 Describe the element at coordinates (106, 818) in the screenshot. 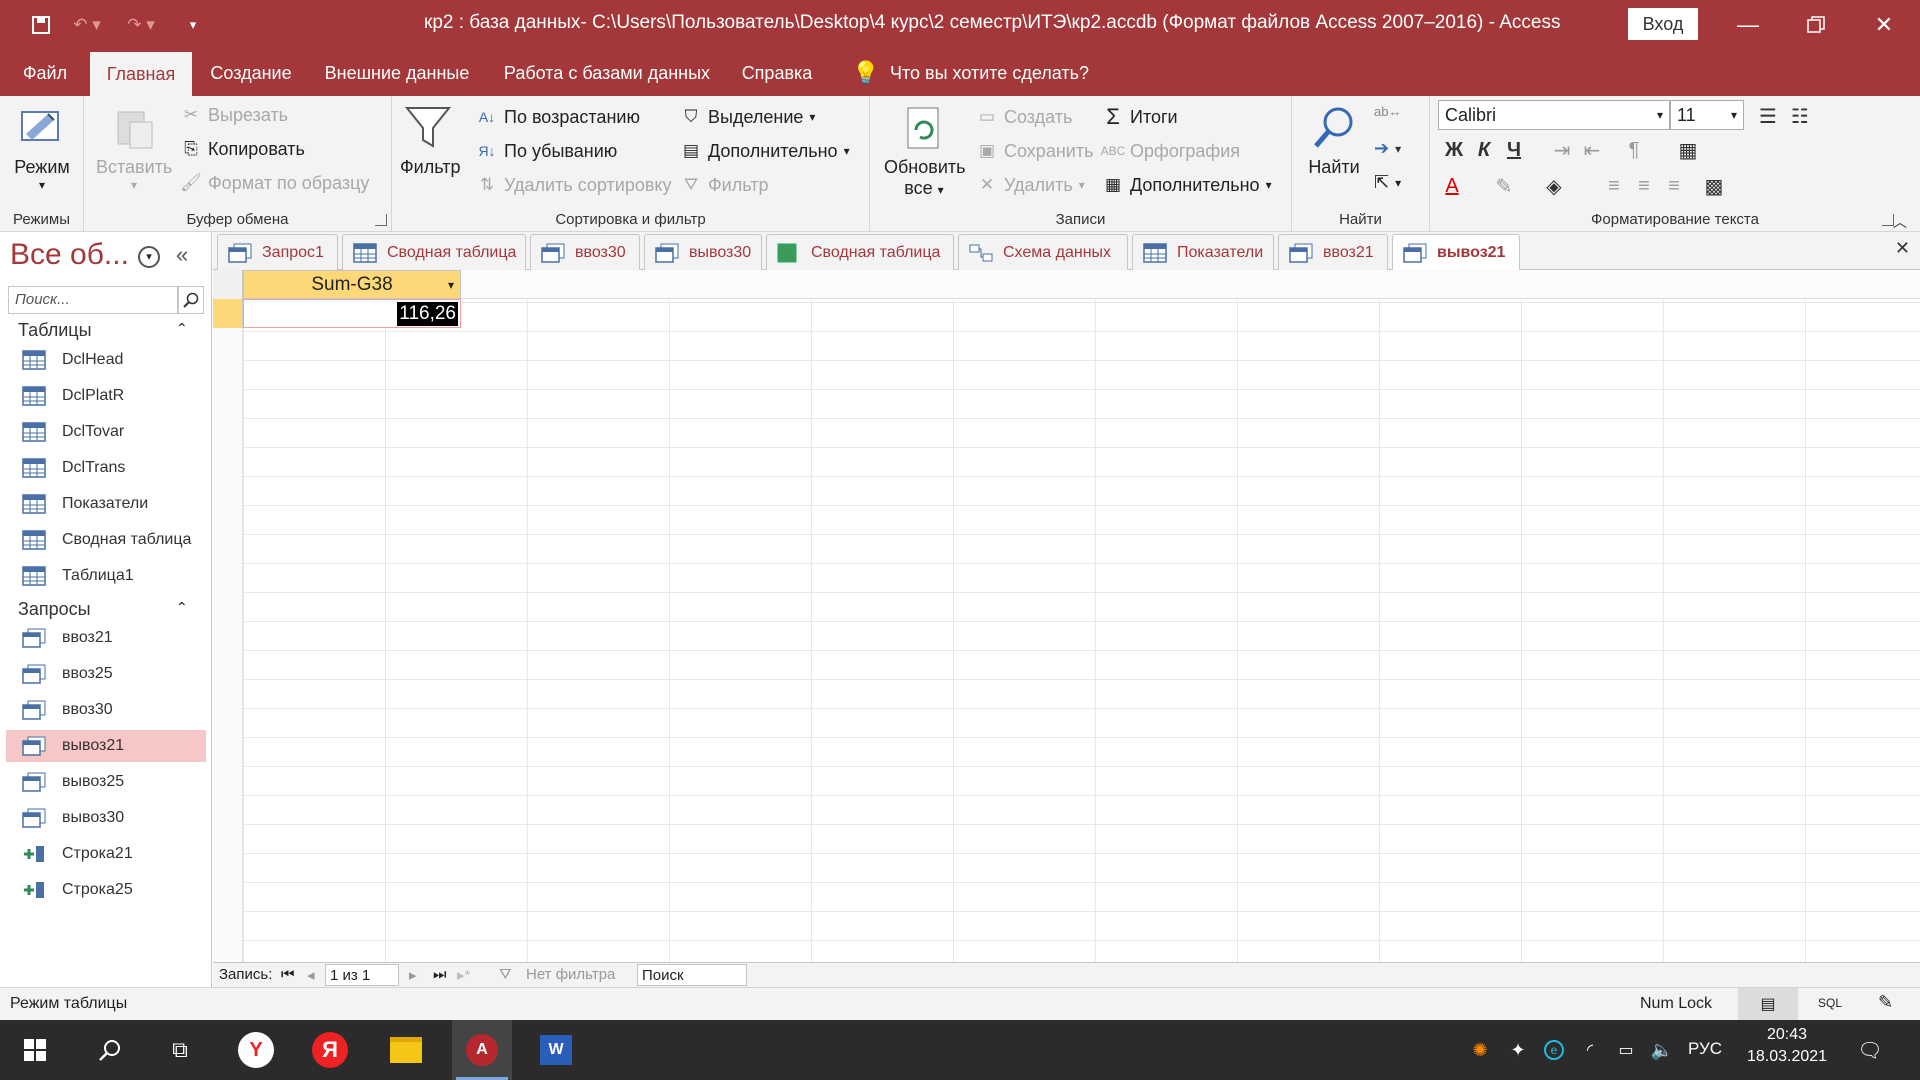

I see `nav-query-item: вывоз30` at that location.